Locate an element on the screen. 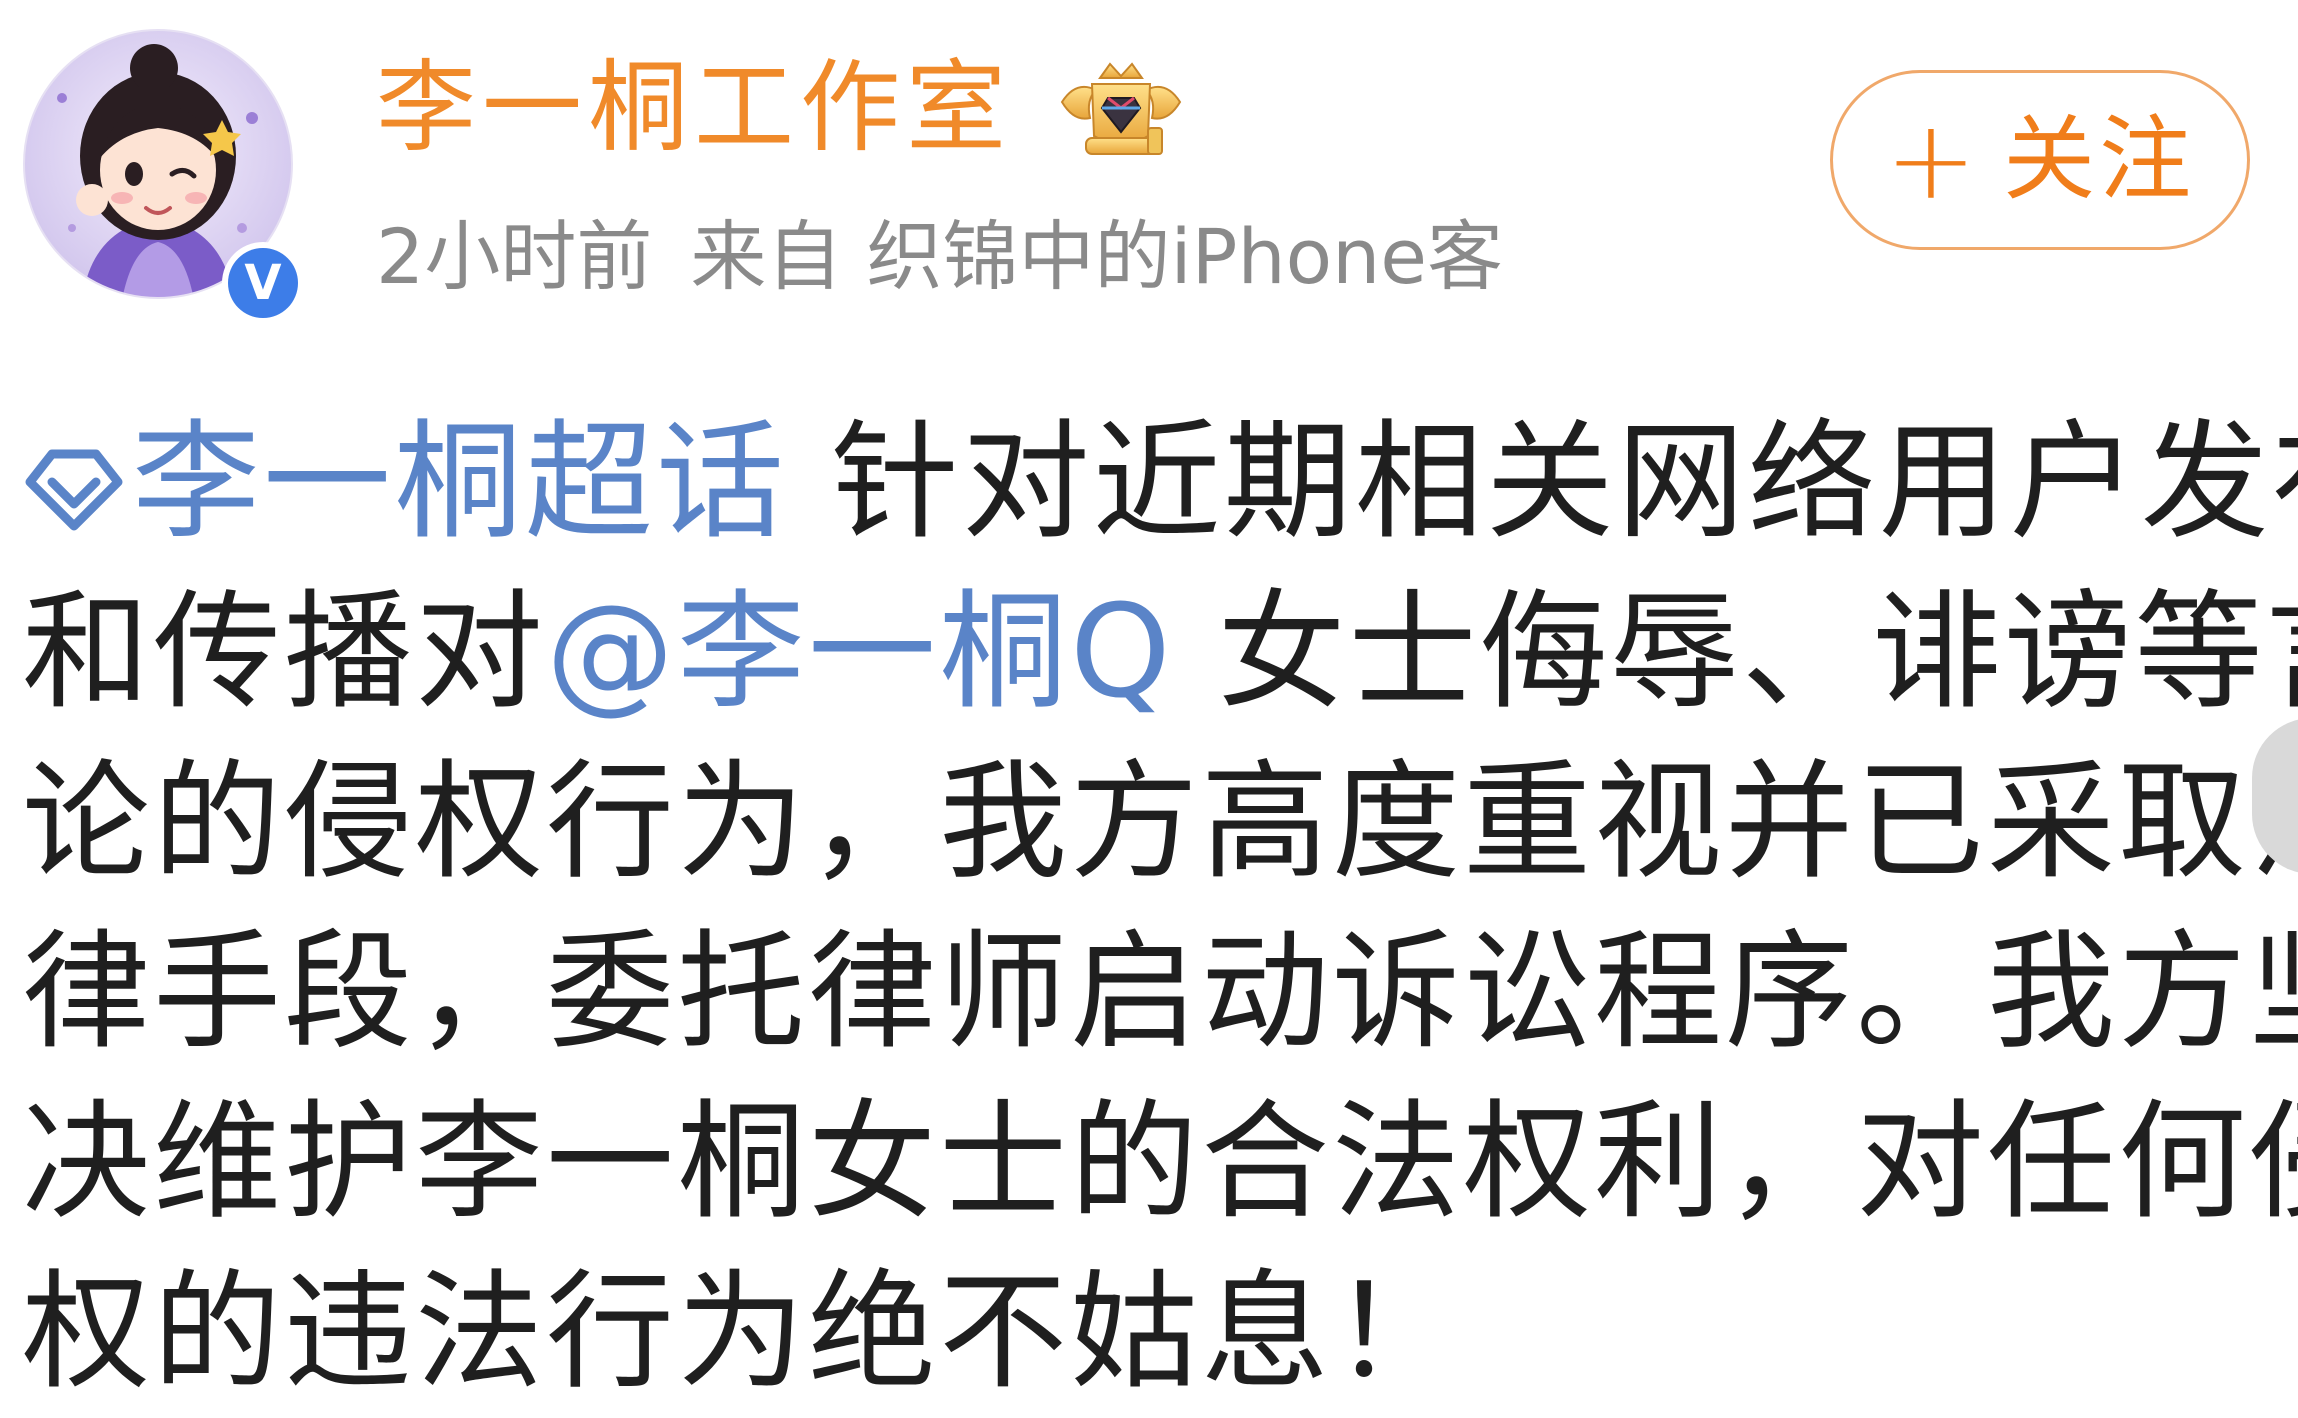 The height and width of the screenshot is (1418, 2298). content-line: 论的侵权行为，我方高度重视并已采取法 is located at coordinates (1160, 822).